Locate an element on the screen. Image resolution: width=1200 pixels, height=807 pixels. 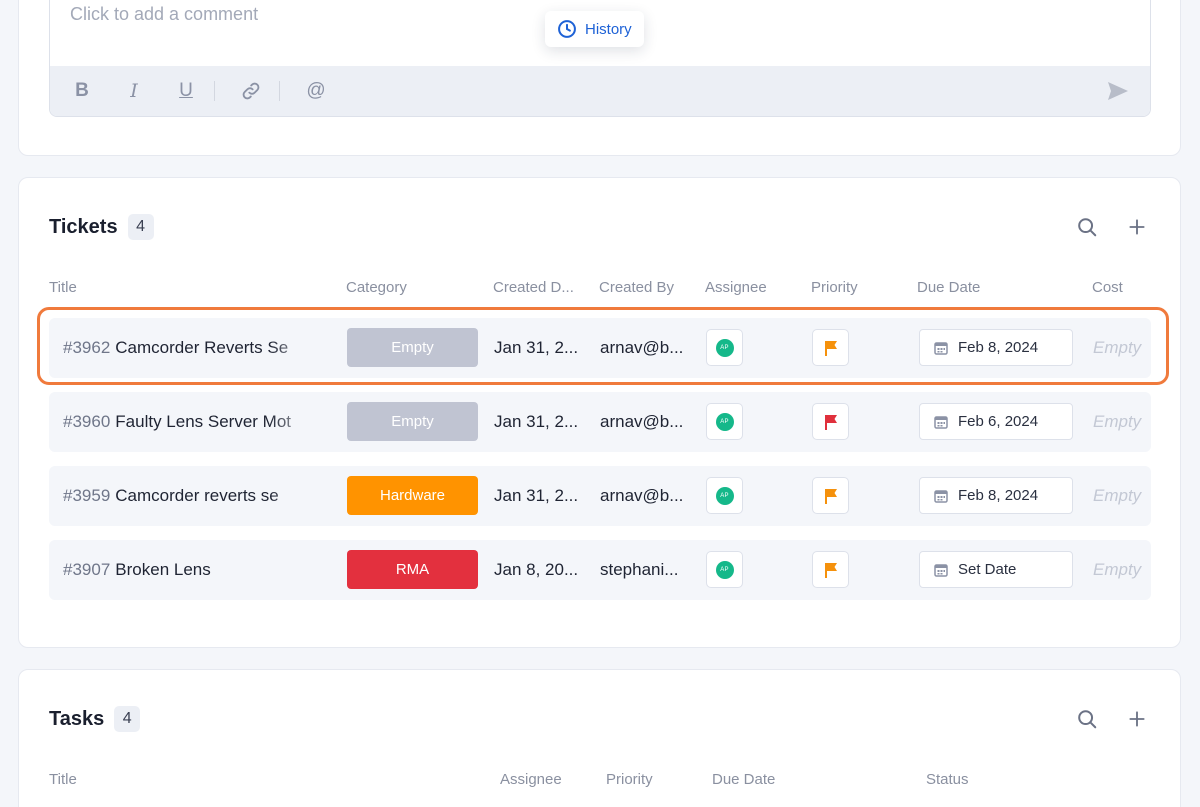
comment-placeholder: Click to add a comment is located at coordinates (164, 14).